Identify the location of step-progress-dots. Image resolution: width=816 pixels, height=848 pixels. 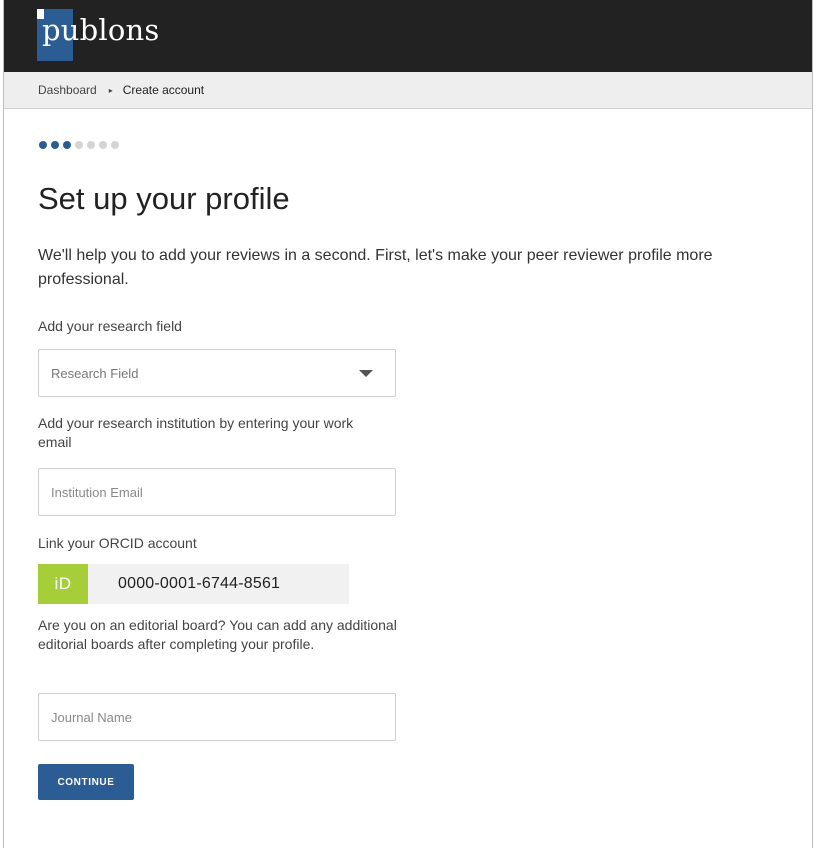
(79, 145).